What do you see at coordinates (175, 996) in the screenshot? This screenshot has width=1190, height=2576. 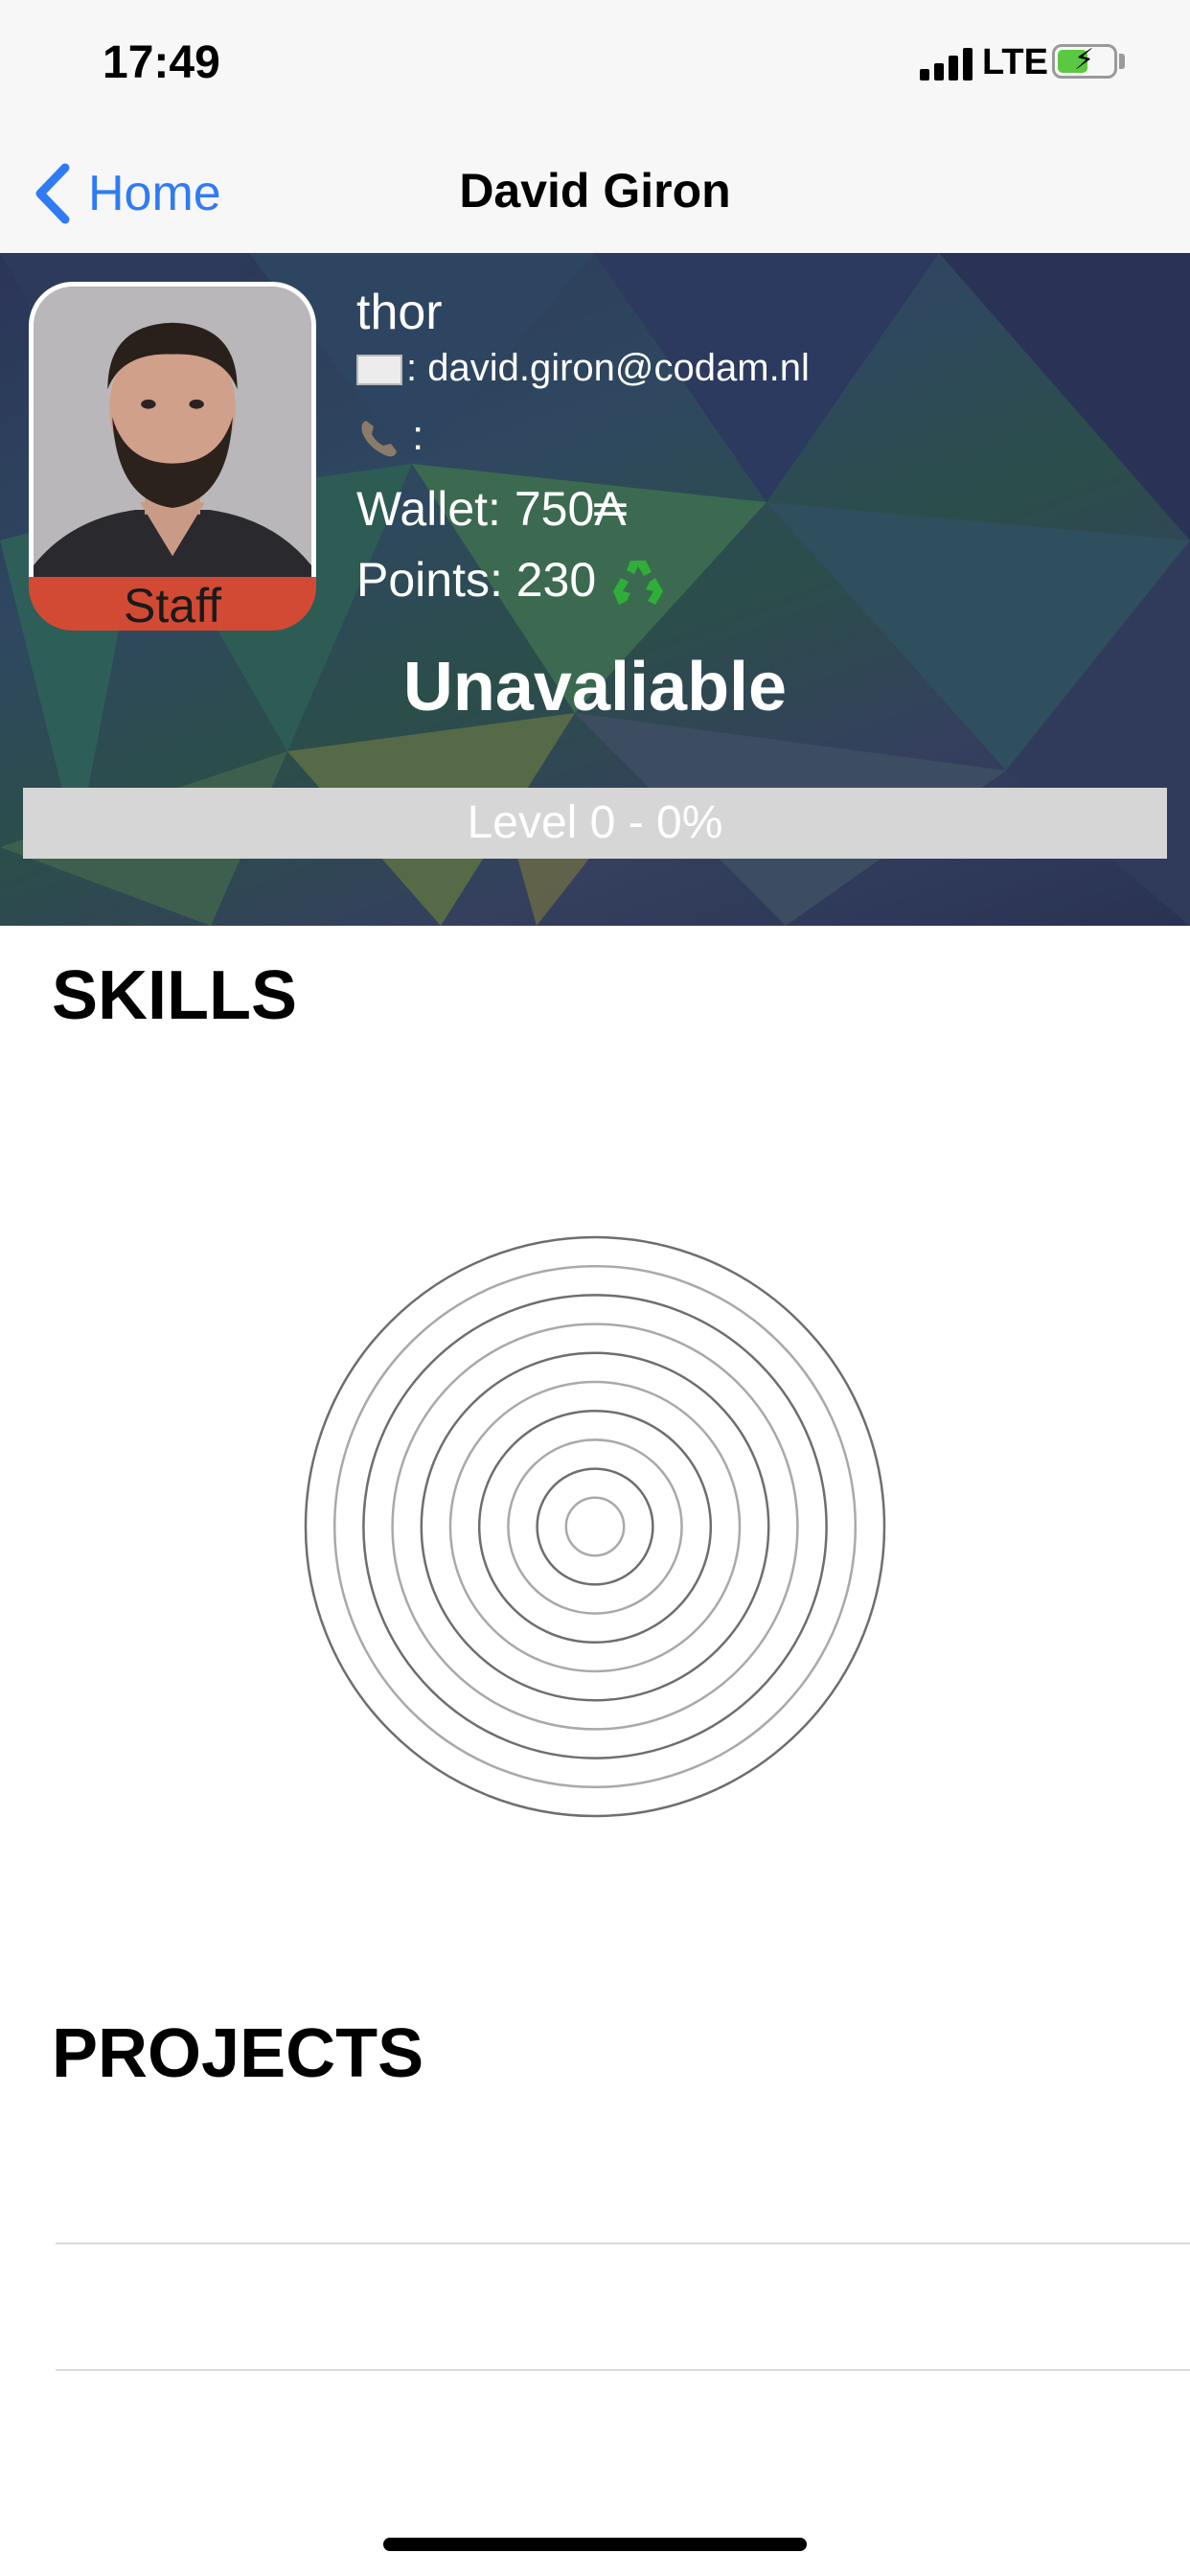 I see `skills-heading: SKILLS` at bounding box center [175, 996].